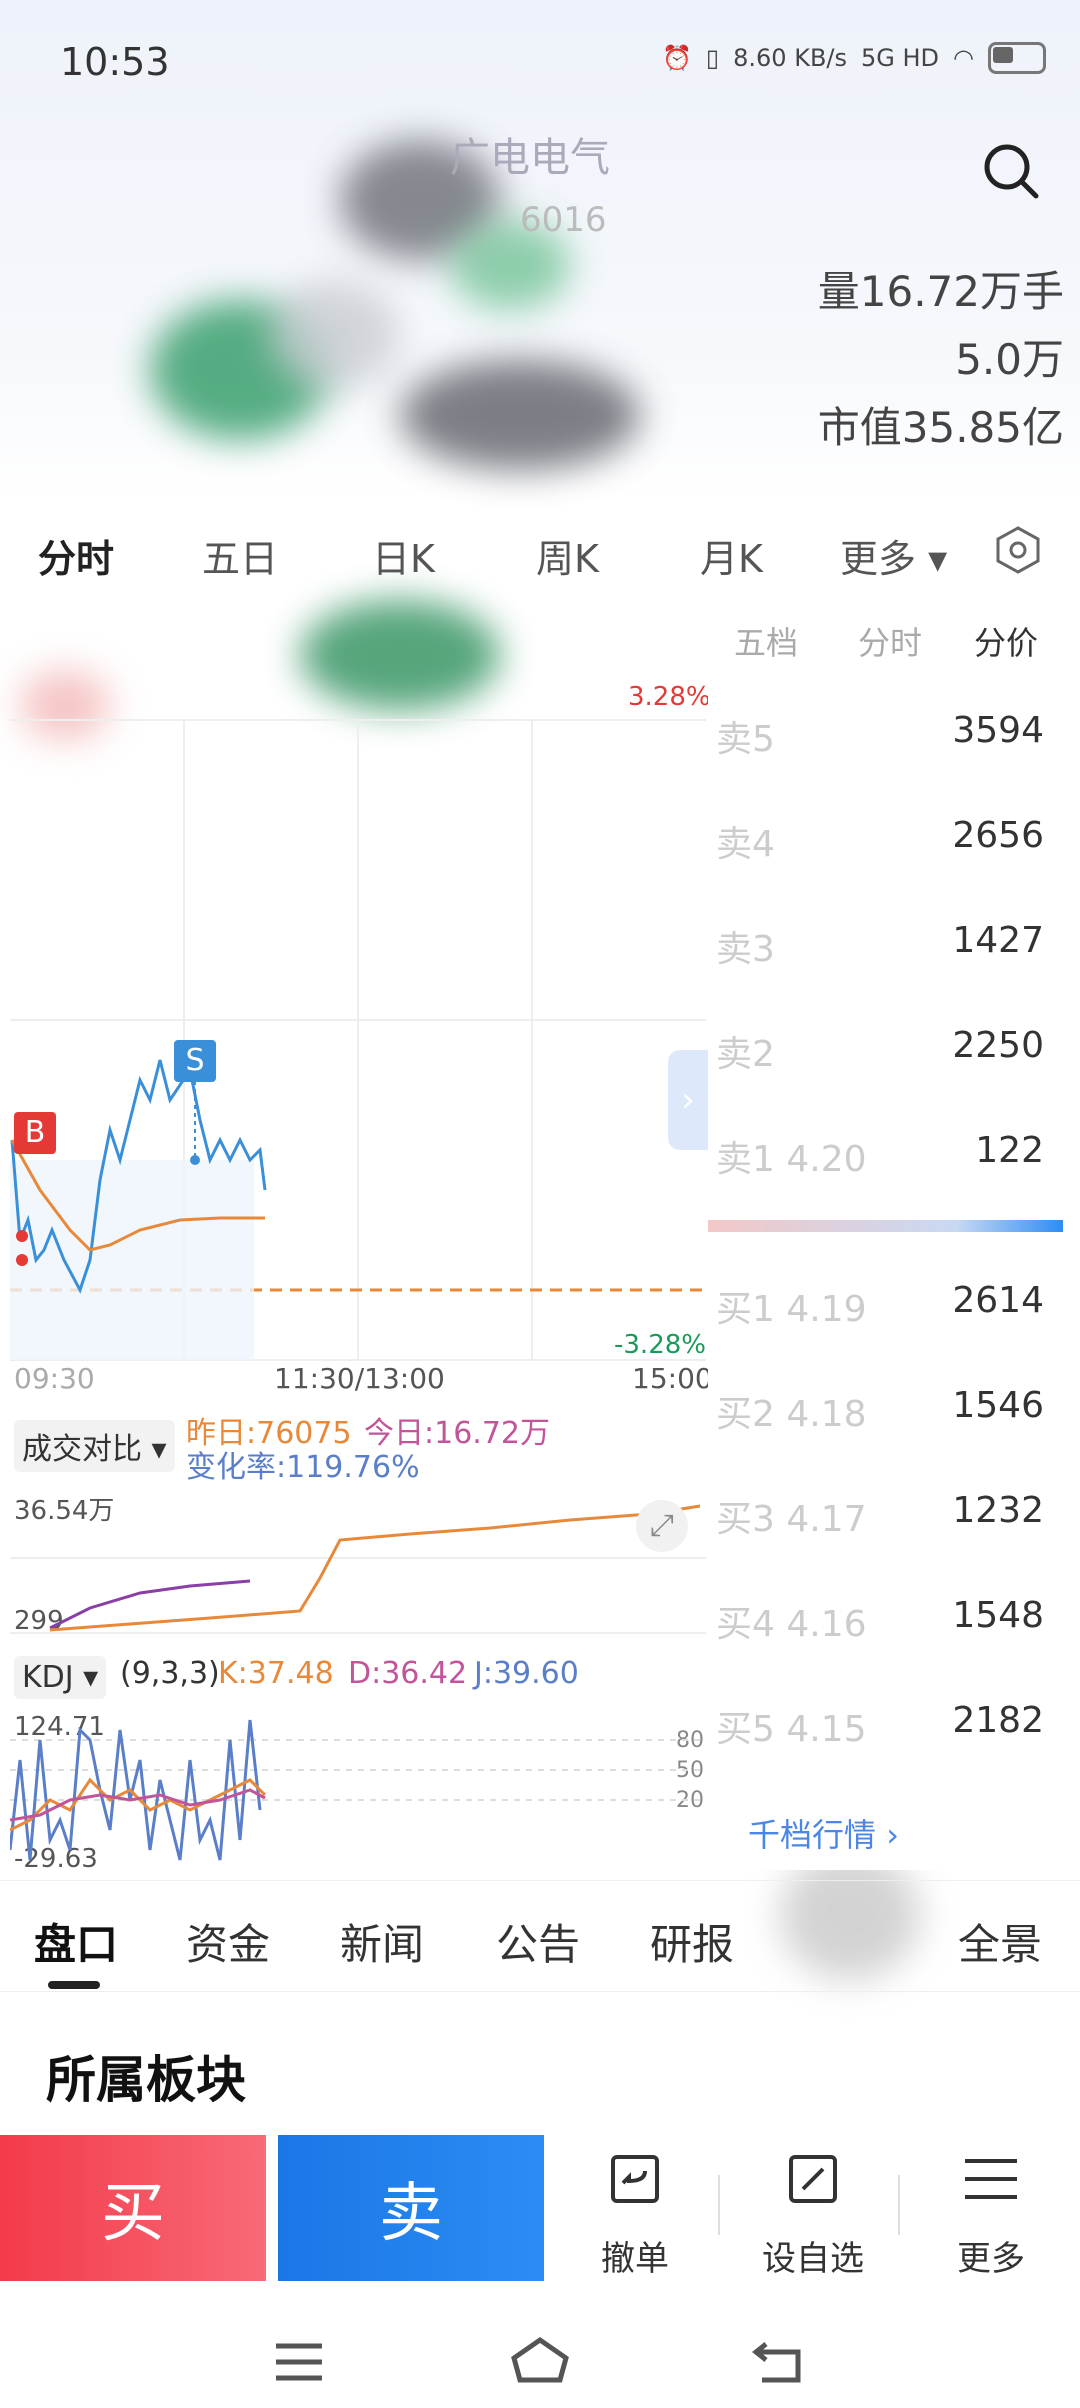 The image size is (1080, 2408). I want to click on settings-icon, so click(1018, 550).